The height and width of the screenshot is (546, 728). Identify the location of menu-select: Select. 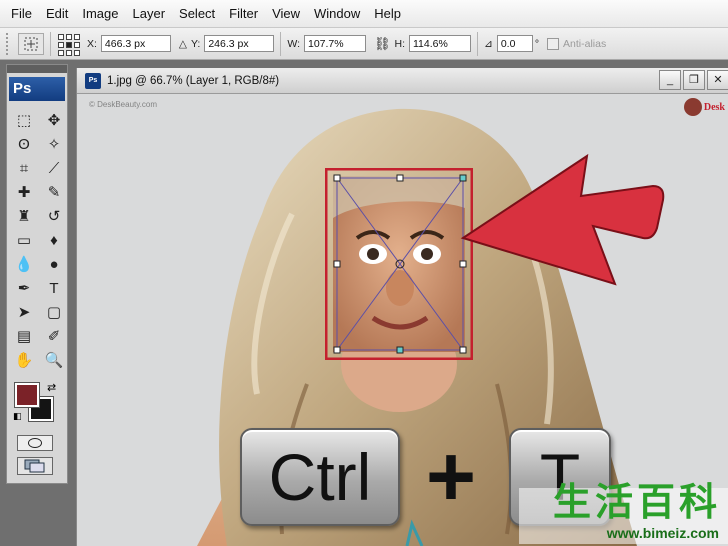
(197, 14).